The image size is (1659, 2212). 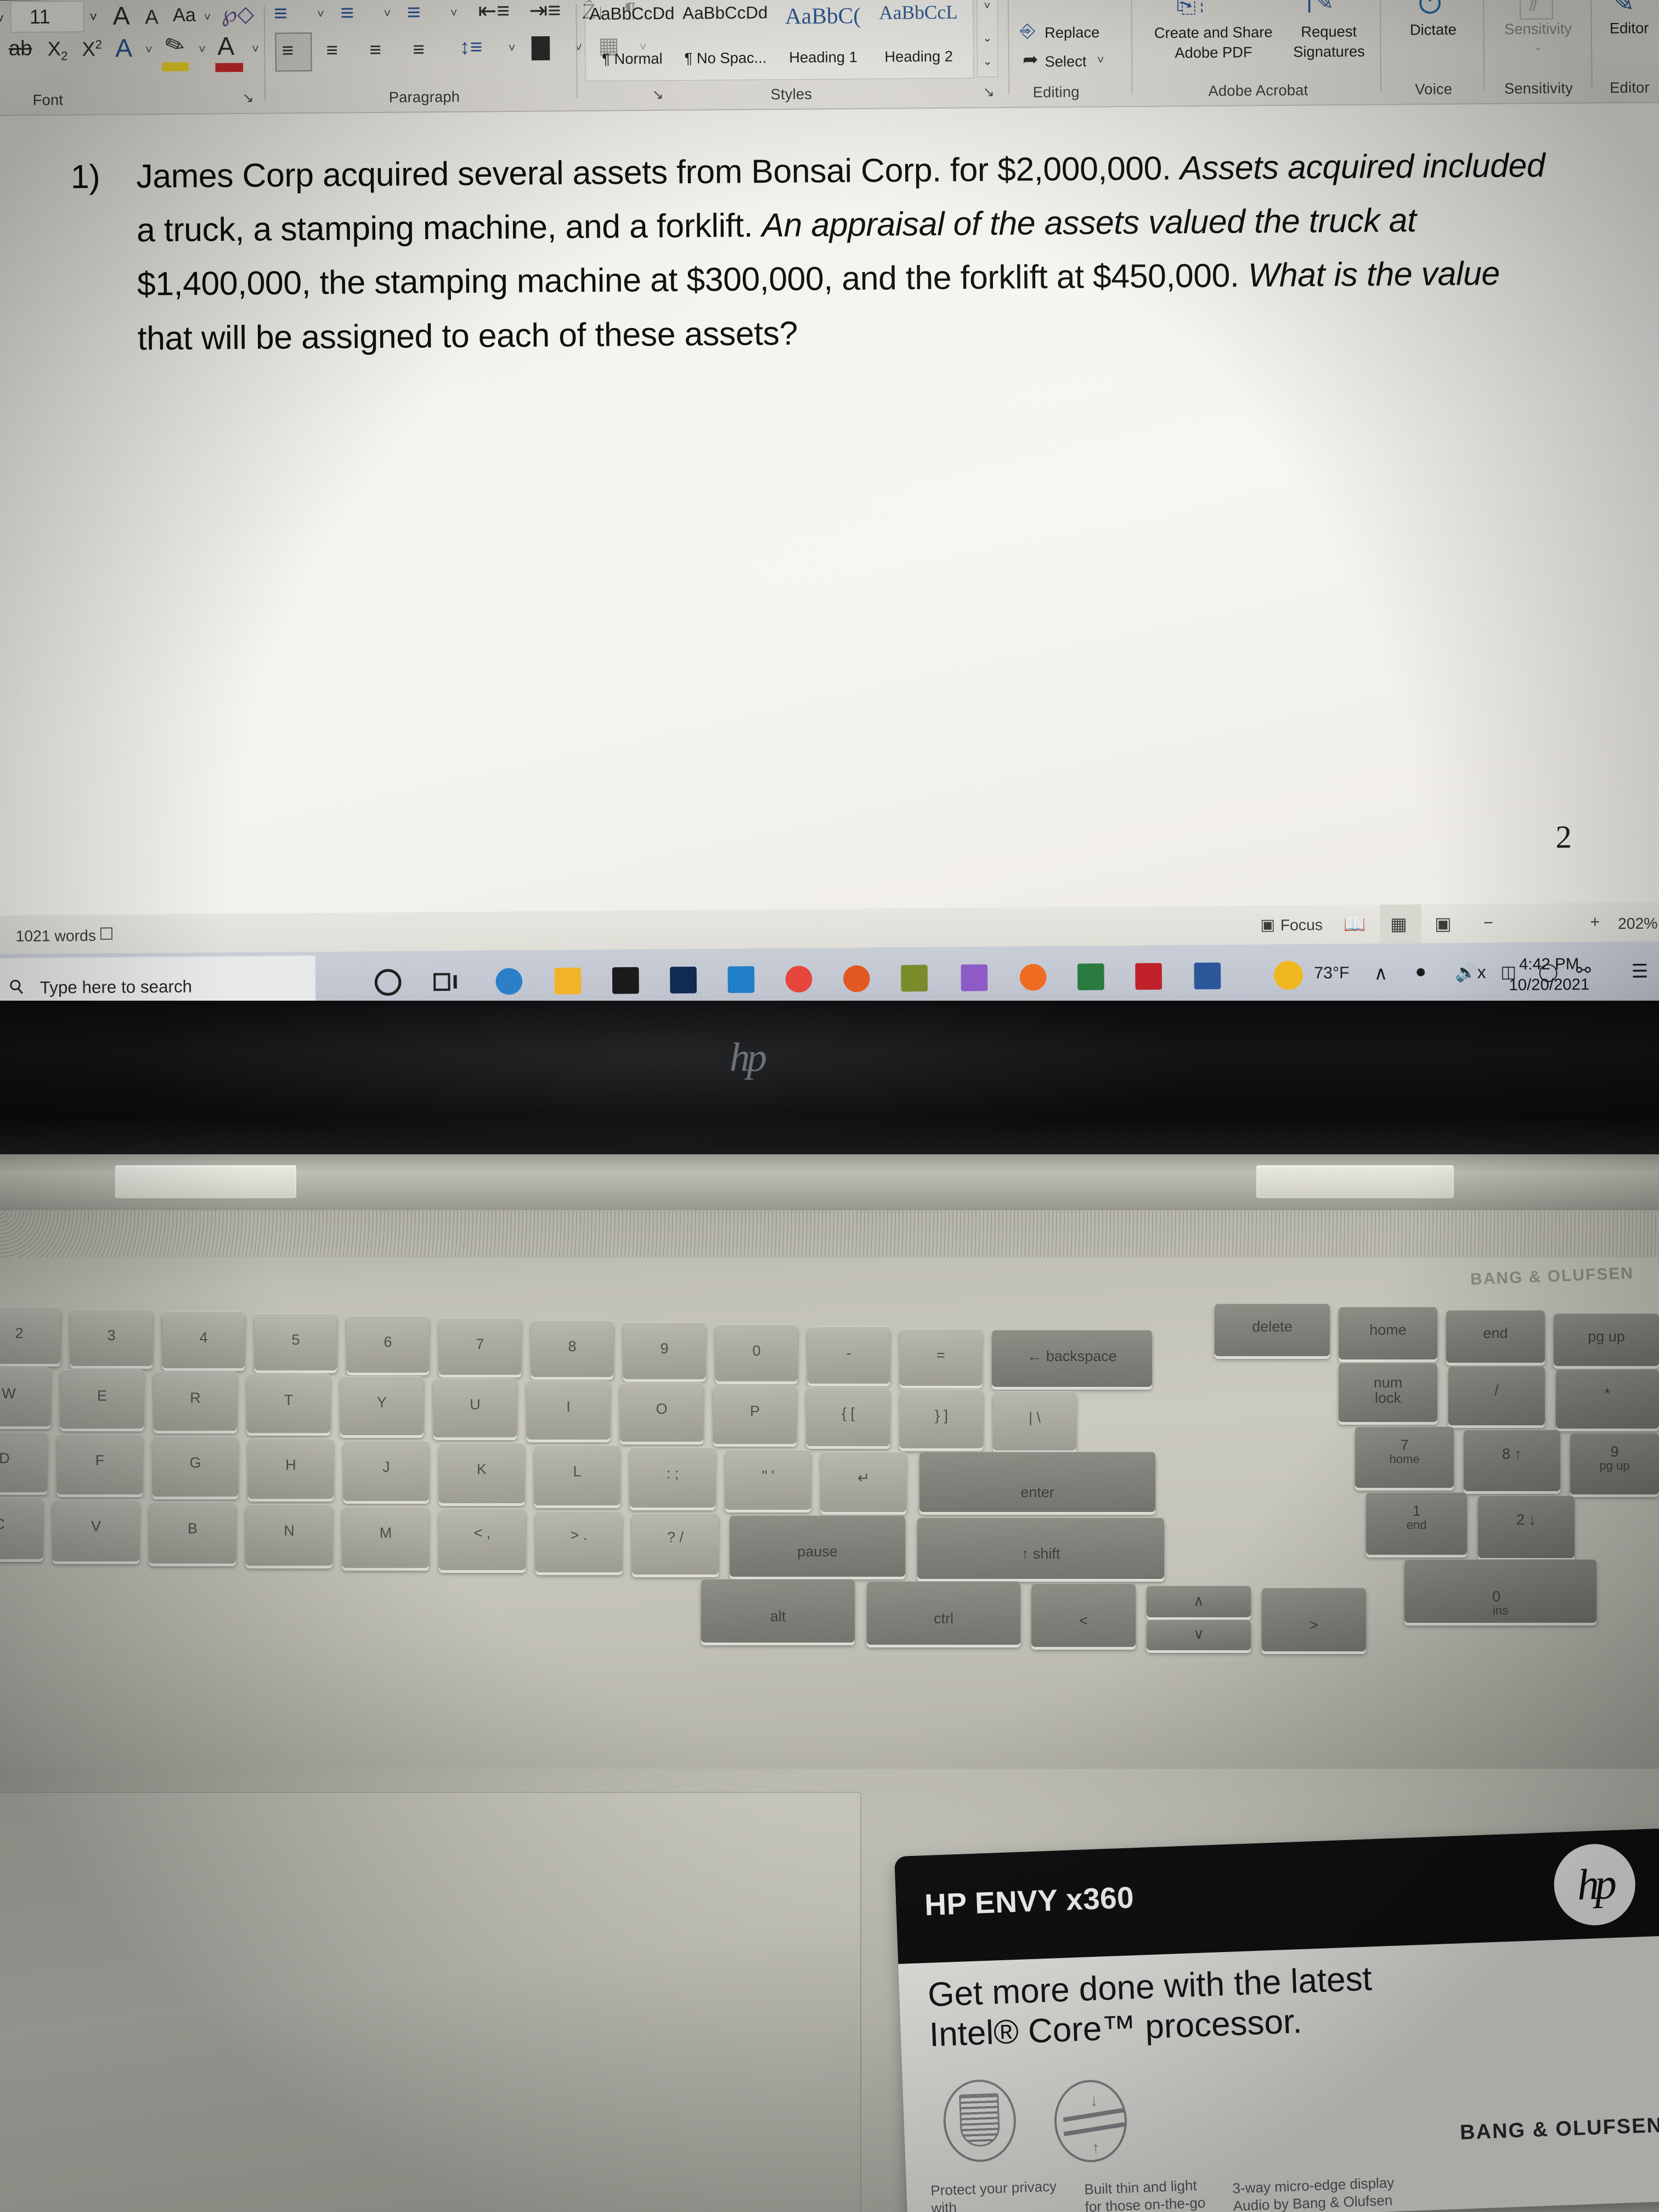 What do you see at coordinates (21, 49) in the screenshot?
I see `strikethrough-icon: ab` at bounding box center [21, 49].